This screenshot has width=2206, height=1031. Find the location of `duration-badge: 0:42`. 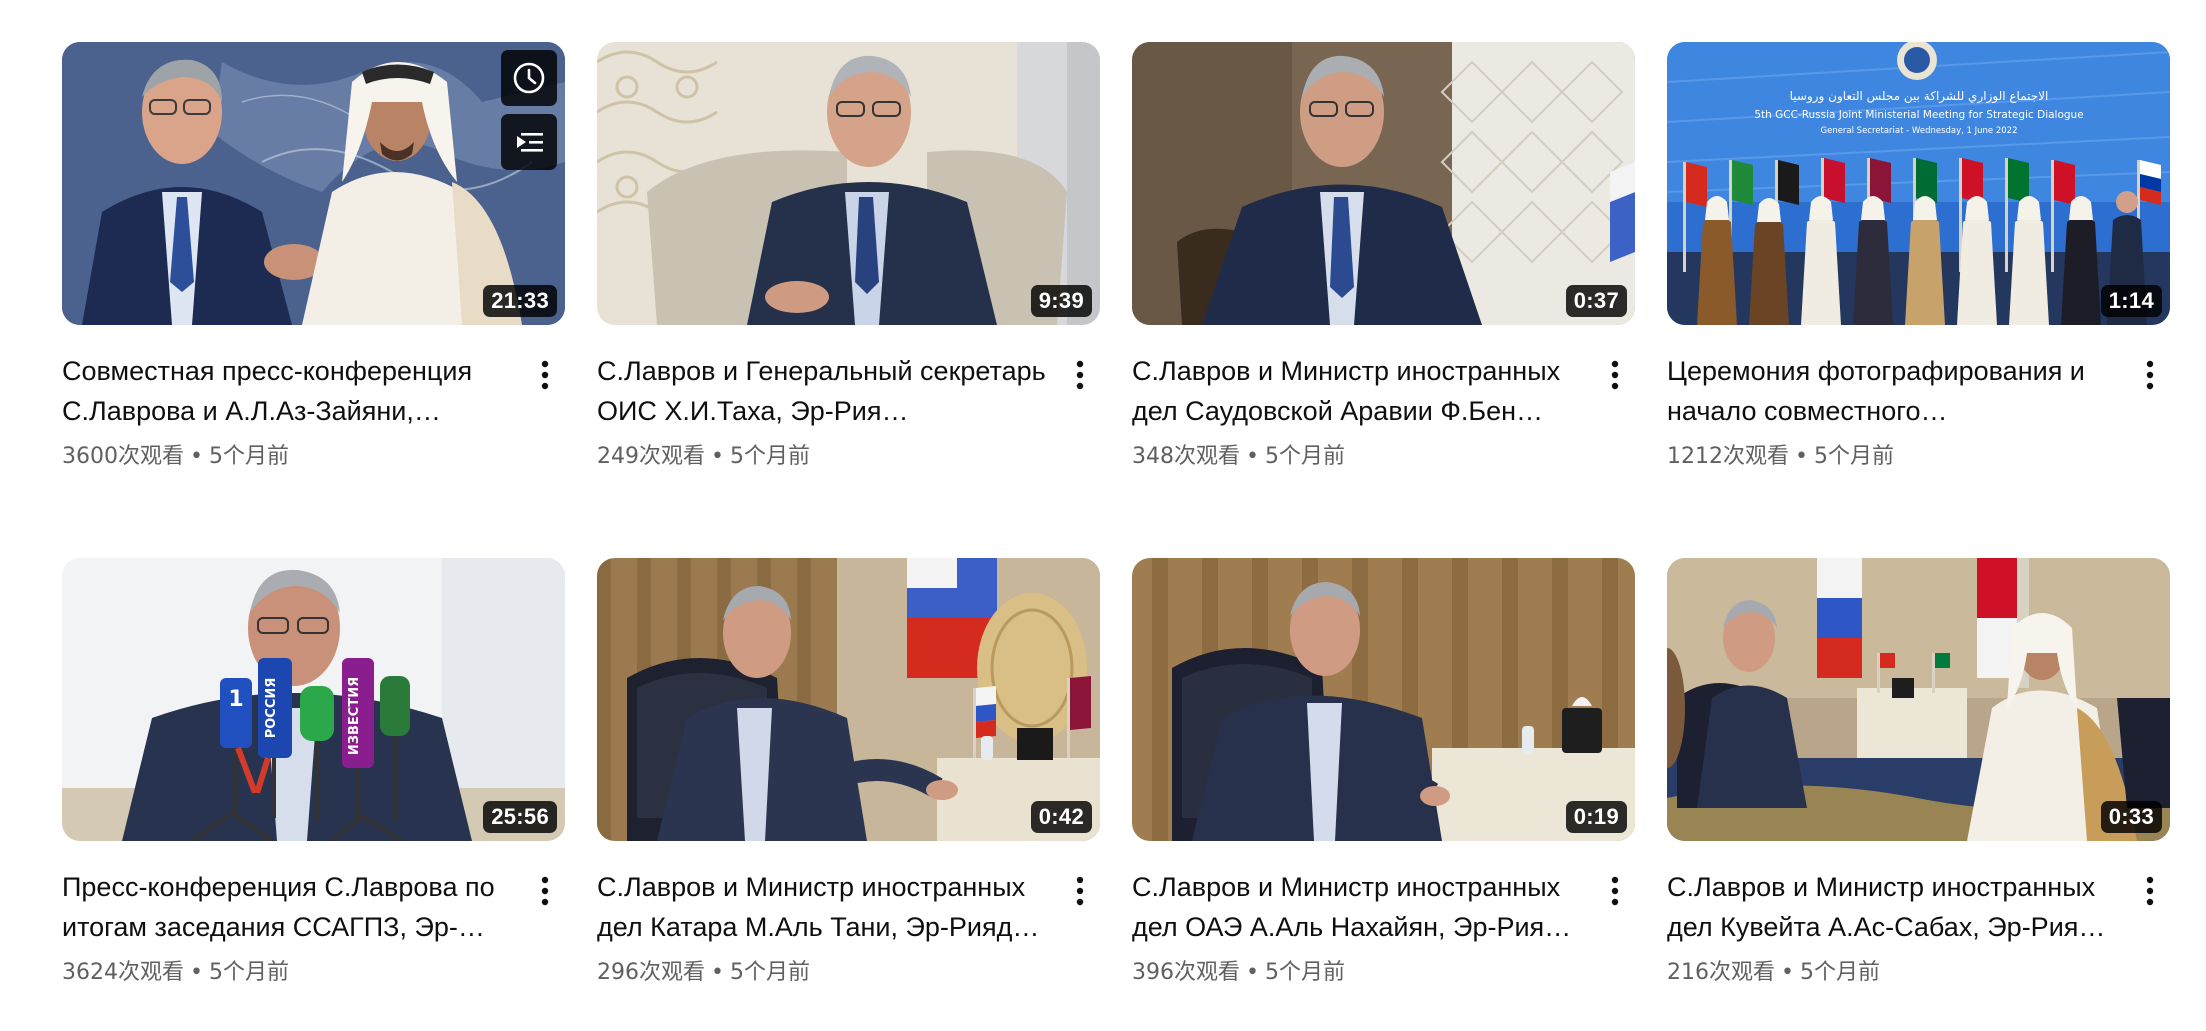

duration-badge: 0:42 is located at coordinates (1061, 817).